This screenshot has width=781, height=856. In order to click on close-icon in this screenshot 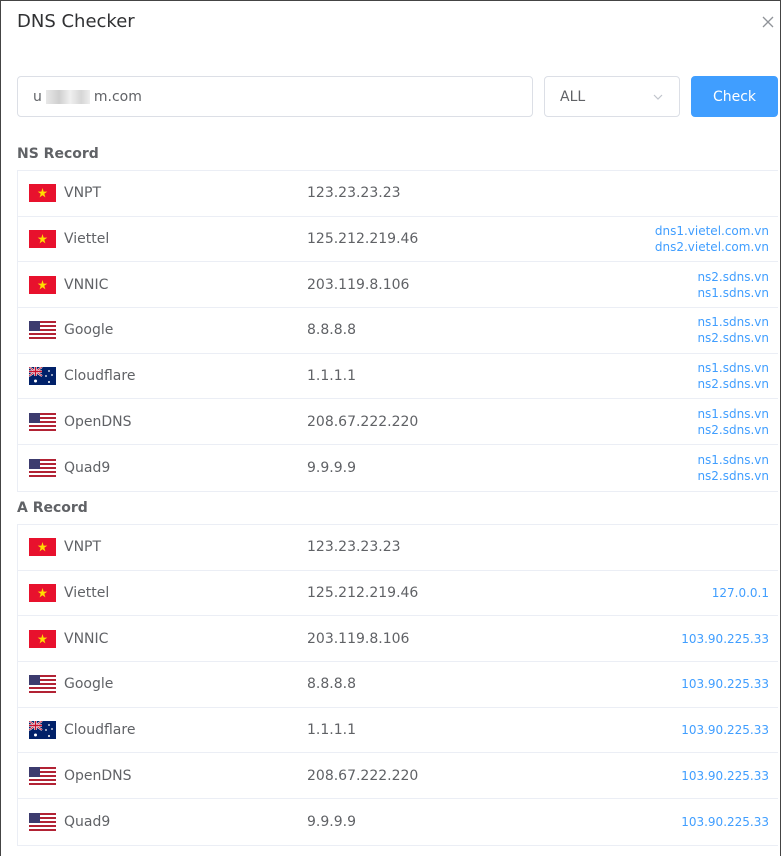, I will do `click(769, 22)`.